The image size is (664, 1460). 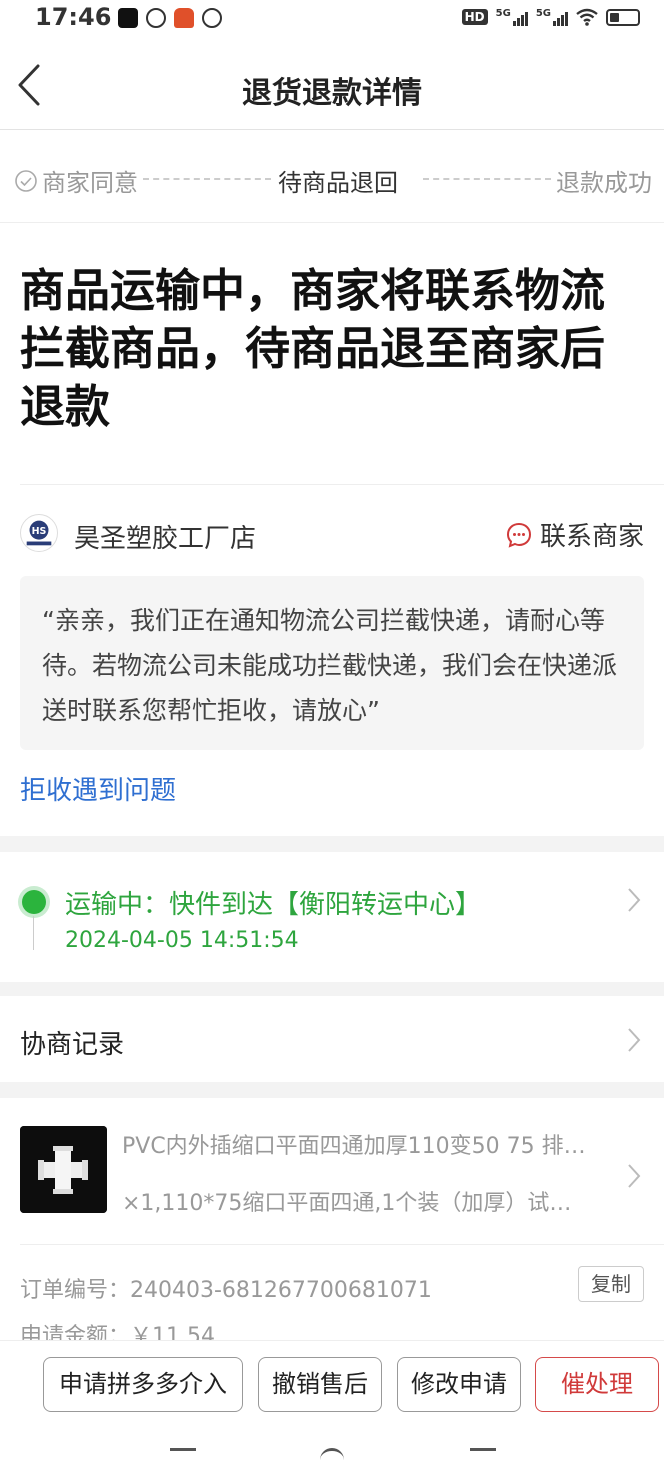 I want to click on check-circle-icon, so click(x=26, y=180).